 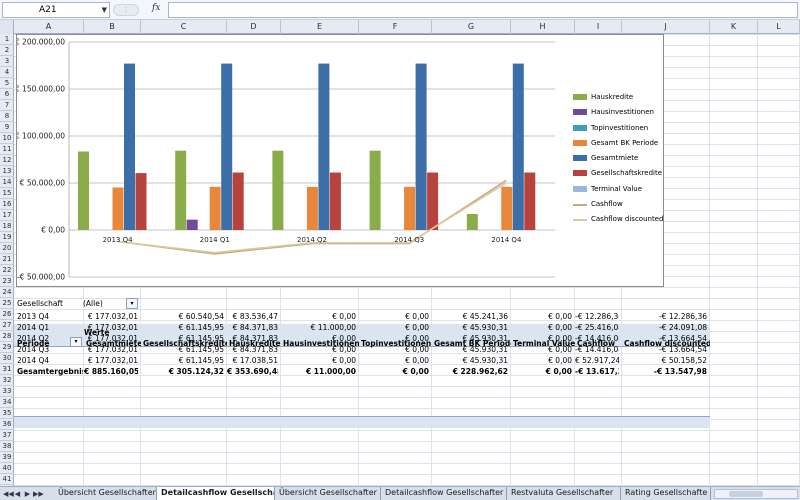 What do you see at coordinates (7, 226) in the screenshot?
I see `row-header-18: 18` at bounding box center [7, 226].